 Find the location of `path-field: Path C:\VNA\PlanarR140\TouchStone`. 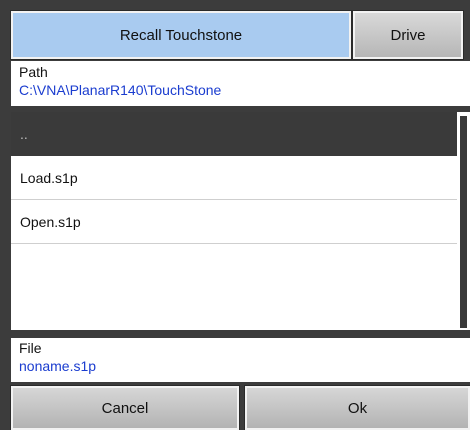

path-field: Path C:\VNA\PlanarR140\TouchStone is located at coordinates (240, 83).